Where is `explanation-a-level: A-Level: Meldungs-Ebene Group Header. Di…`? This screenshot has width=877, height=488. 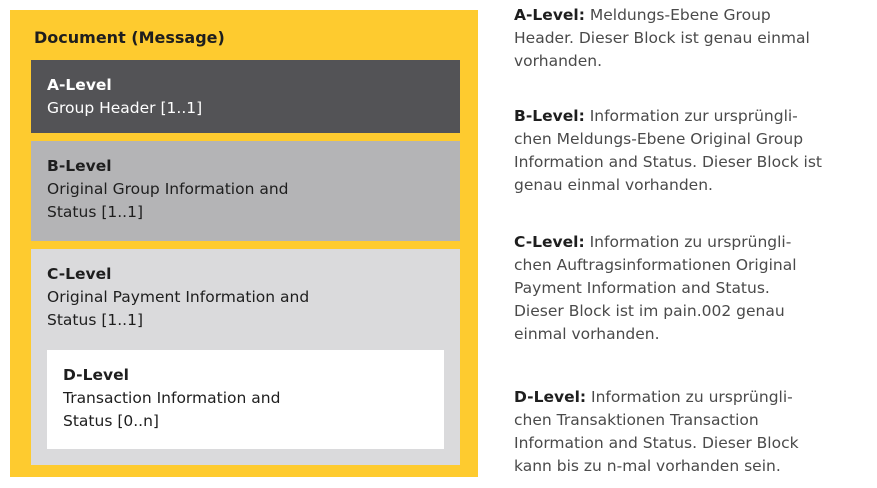
explanation-a-level: A-Level: Meldungs-Ebene Group Header. Di… is located at coordinates (695, 38).